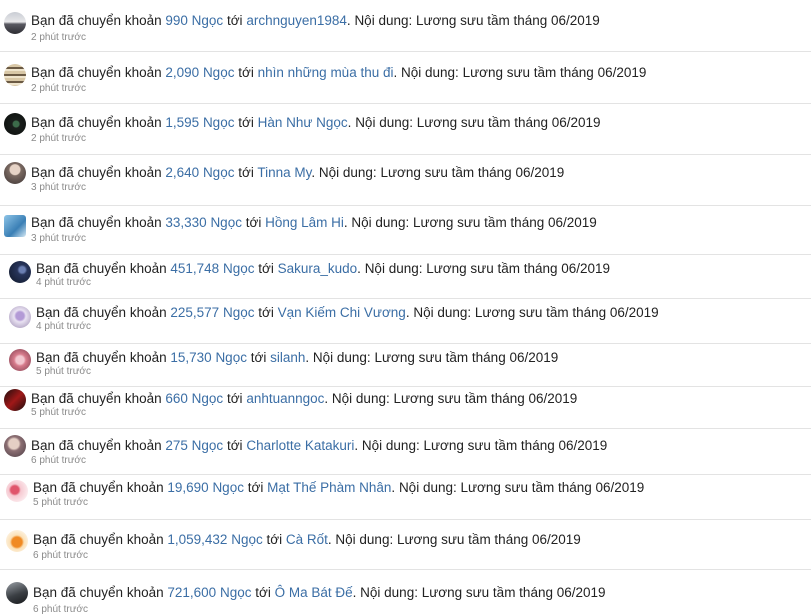  I want to click on avatar-pink-icon, so click(20, 360).